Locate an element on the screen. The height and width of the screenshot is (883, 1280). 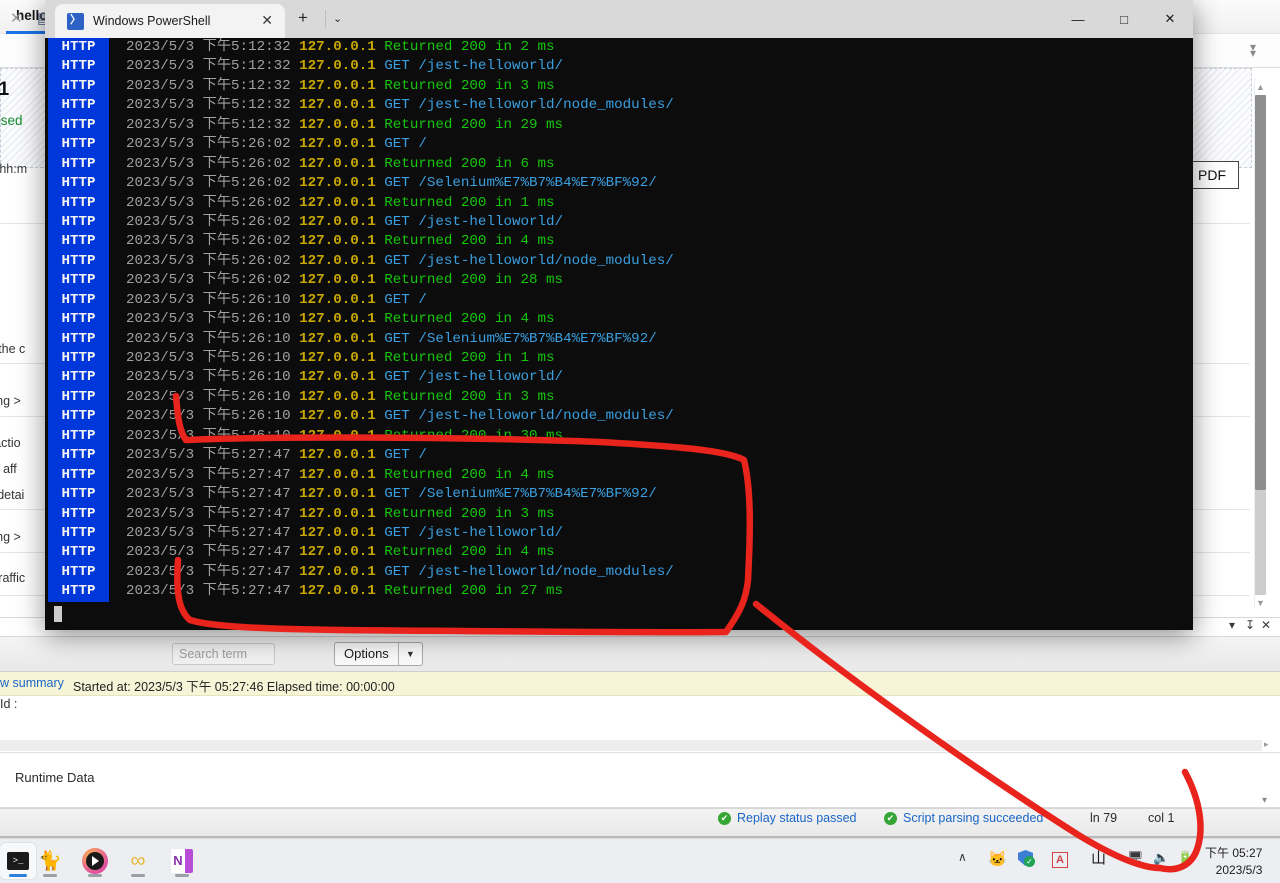
log-message: Returned 200 in 1 ms is located at coordinates (465, 202).